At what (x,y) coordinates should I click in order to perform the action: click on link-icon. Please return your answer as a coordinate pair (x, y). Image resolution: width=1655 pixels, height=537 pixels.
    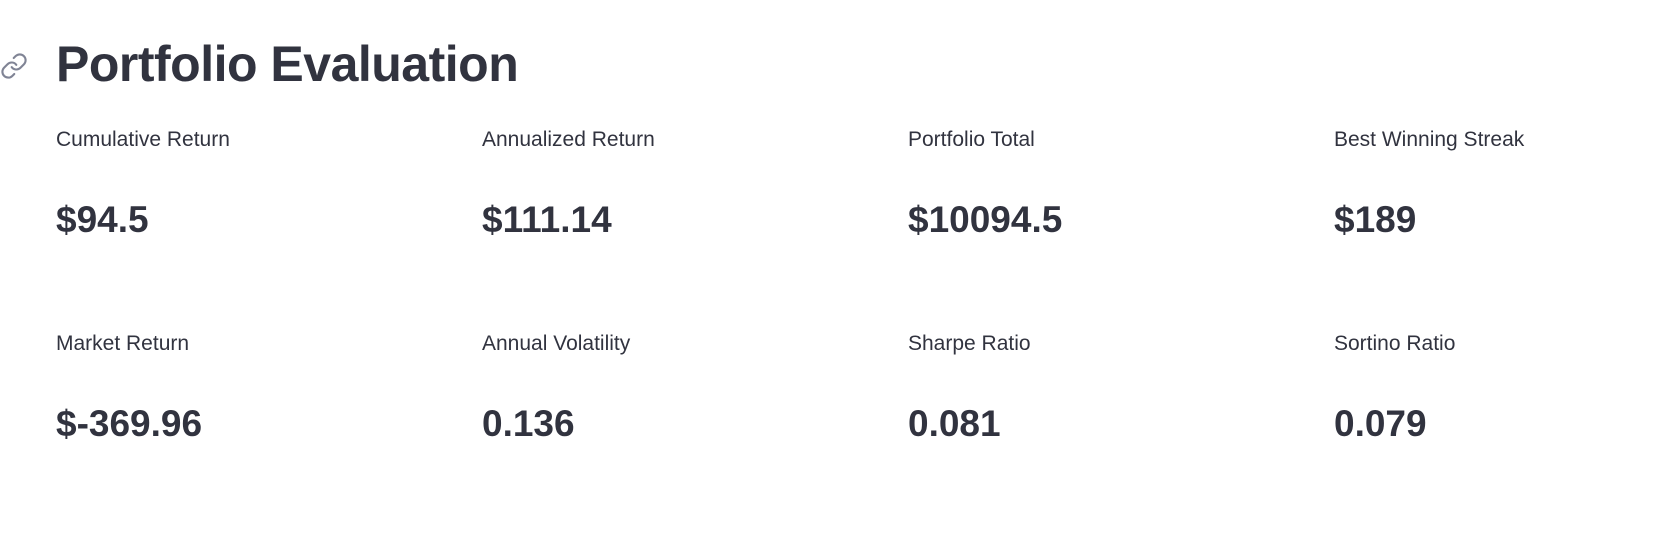
    Looking at the image, I should click on (14, 66).